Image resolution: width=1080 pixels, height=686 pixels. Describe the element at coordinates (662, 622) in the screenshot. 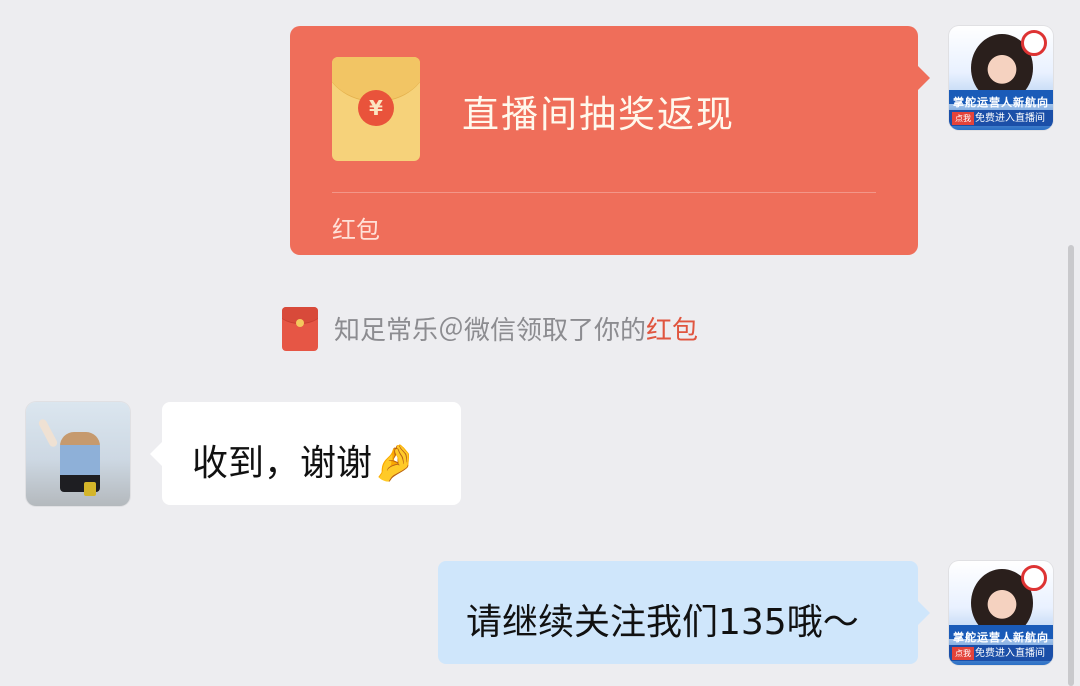

I see `message-text: 请继续关注我们135哦～` at that location.